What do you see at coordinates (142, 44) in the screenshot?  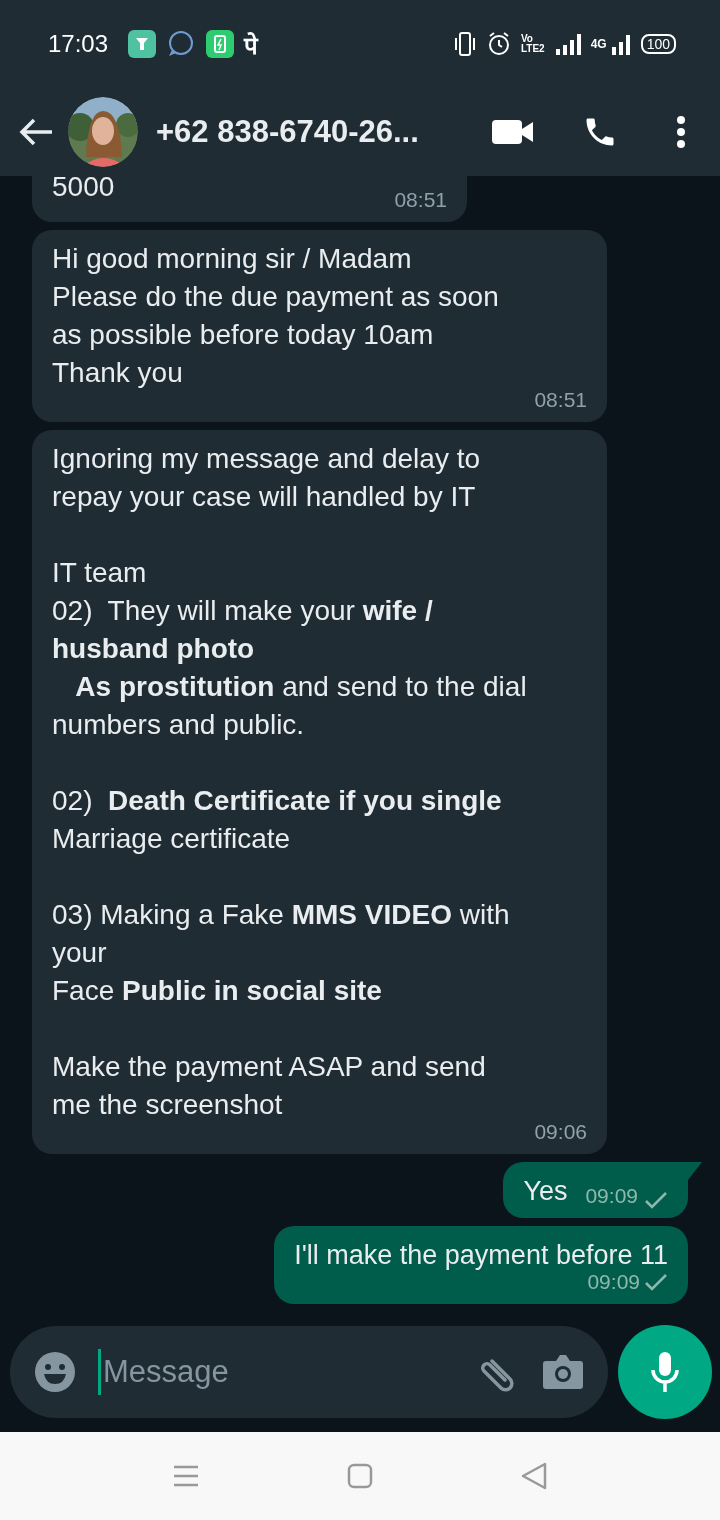 I see `notification-app-icon` at bounding box center [142, 44].